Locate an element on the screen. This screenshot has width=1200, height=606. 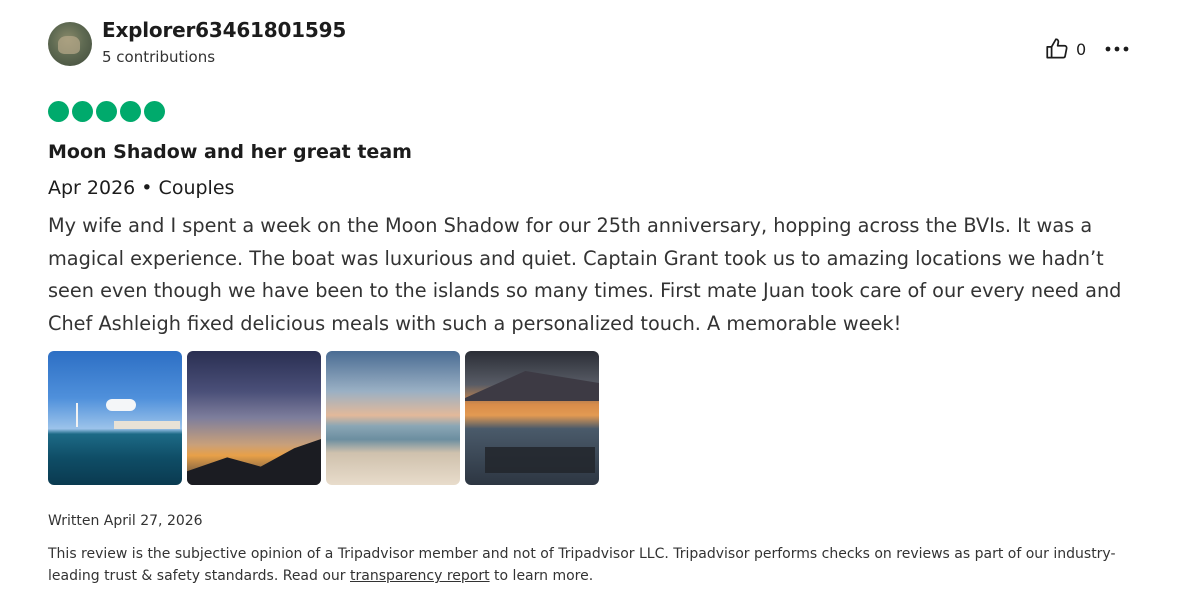
written-date: Written April 27, 2026 is located at coordinates (125, 521).